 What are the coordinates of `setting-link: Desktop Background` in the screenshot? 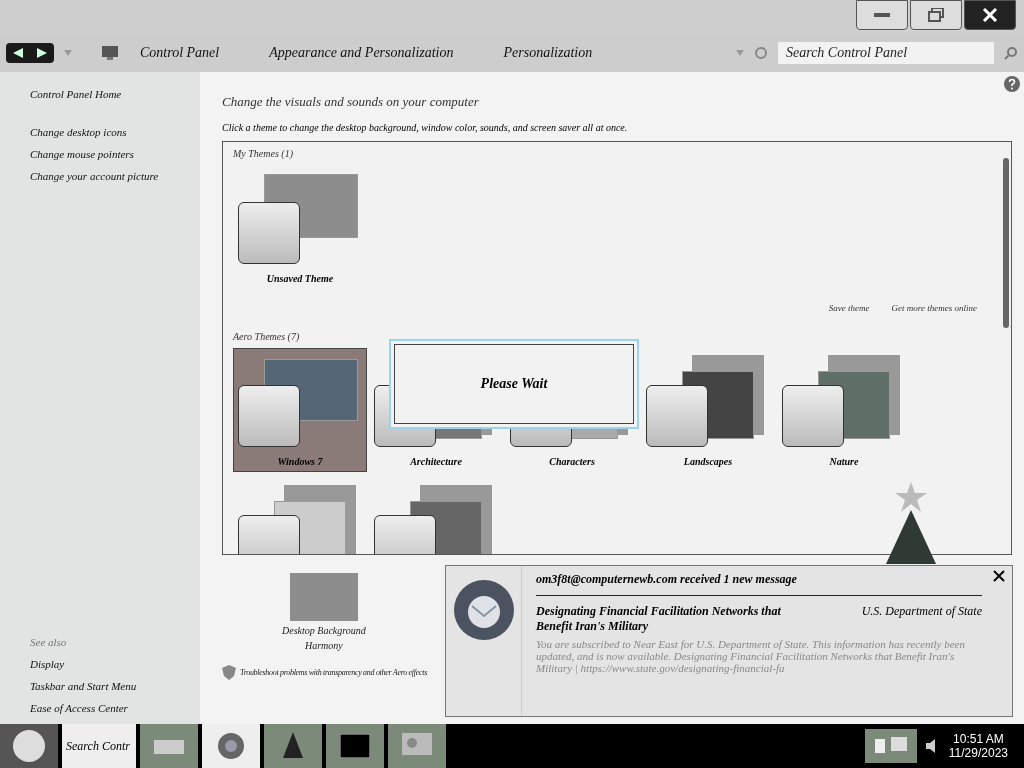 It's located at (324, 630).